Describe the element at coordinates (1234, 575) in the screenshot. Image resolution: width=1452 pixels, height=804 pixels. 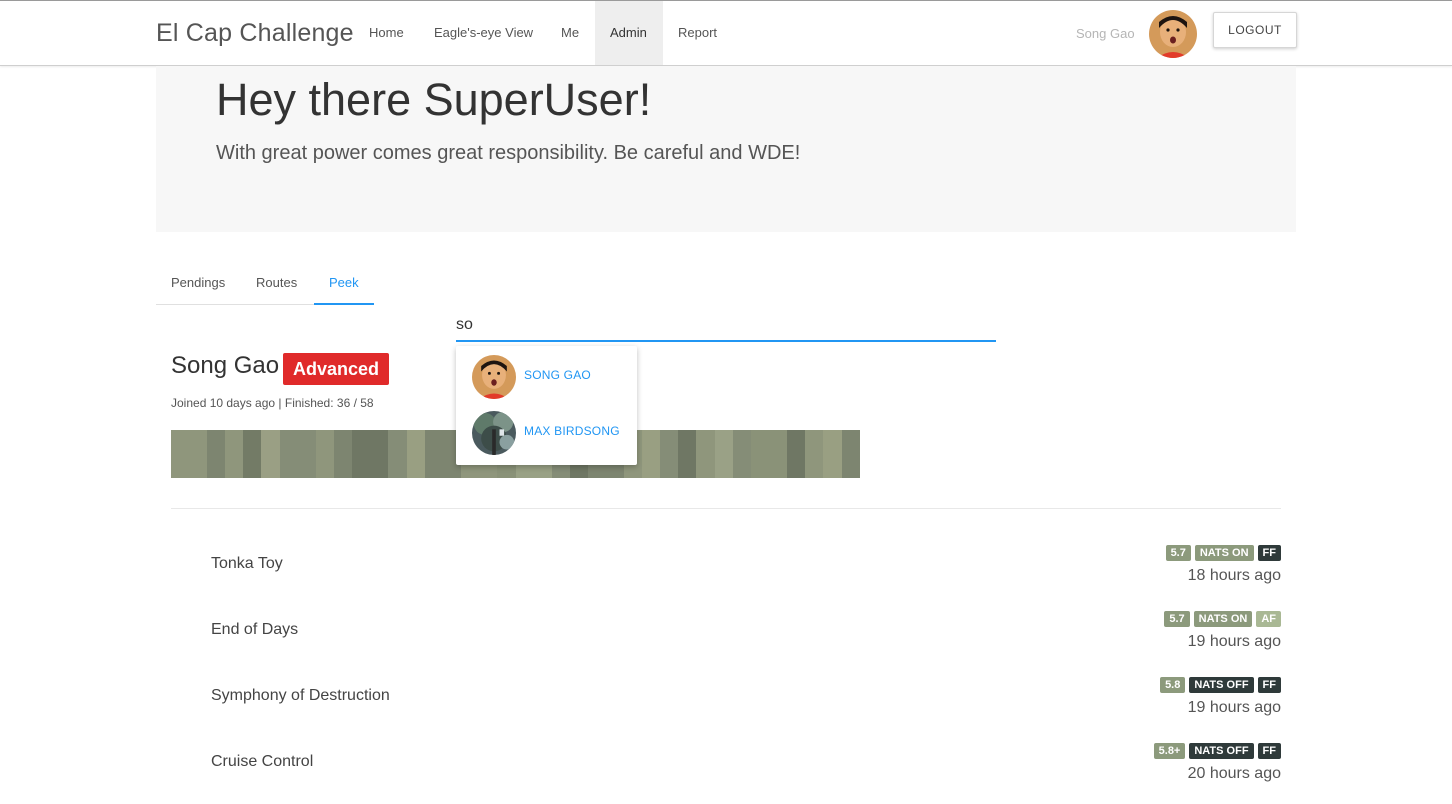
I see `route-time: 18 hours ago` at that location.